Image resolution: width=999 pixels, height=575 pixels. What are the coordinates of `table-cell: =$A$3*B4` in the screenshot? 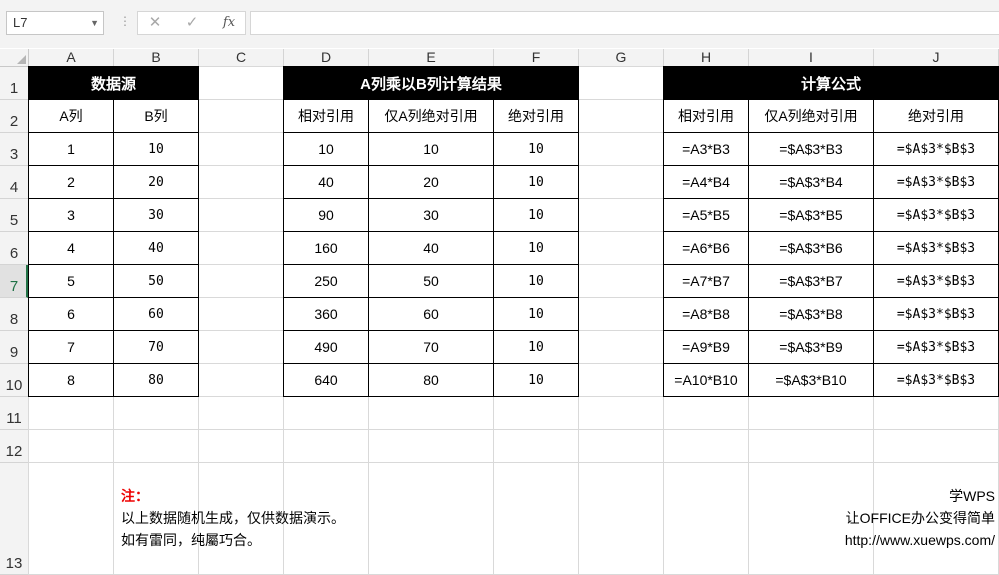 It's located at (811, 182).